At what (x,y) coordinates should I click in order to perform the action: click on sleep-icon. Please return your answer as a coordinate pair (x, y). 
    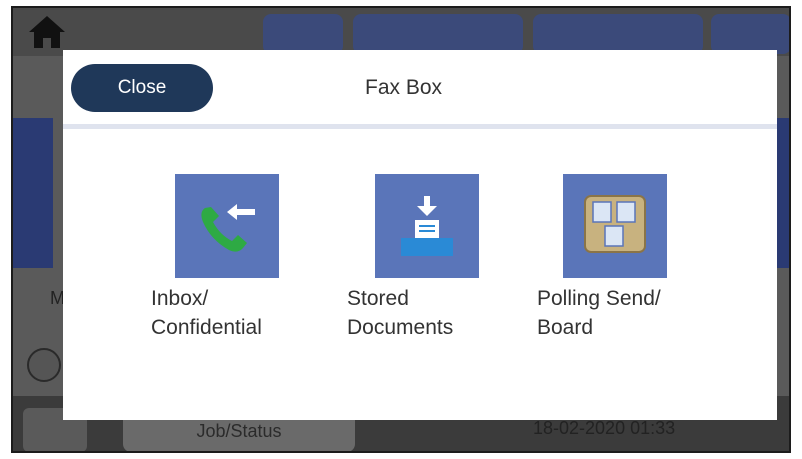
    Looking at the image, I should click on (750, 34).